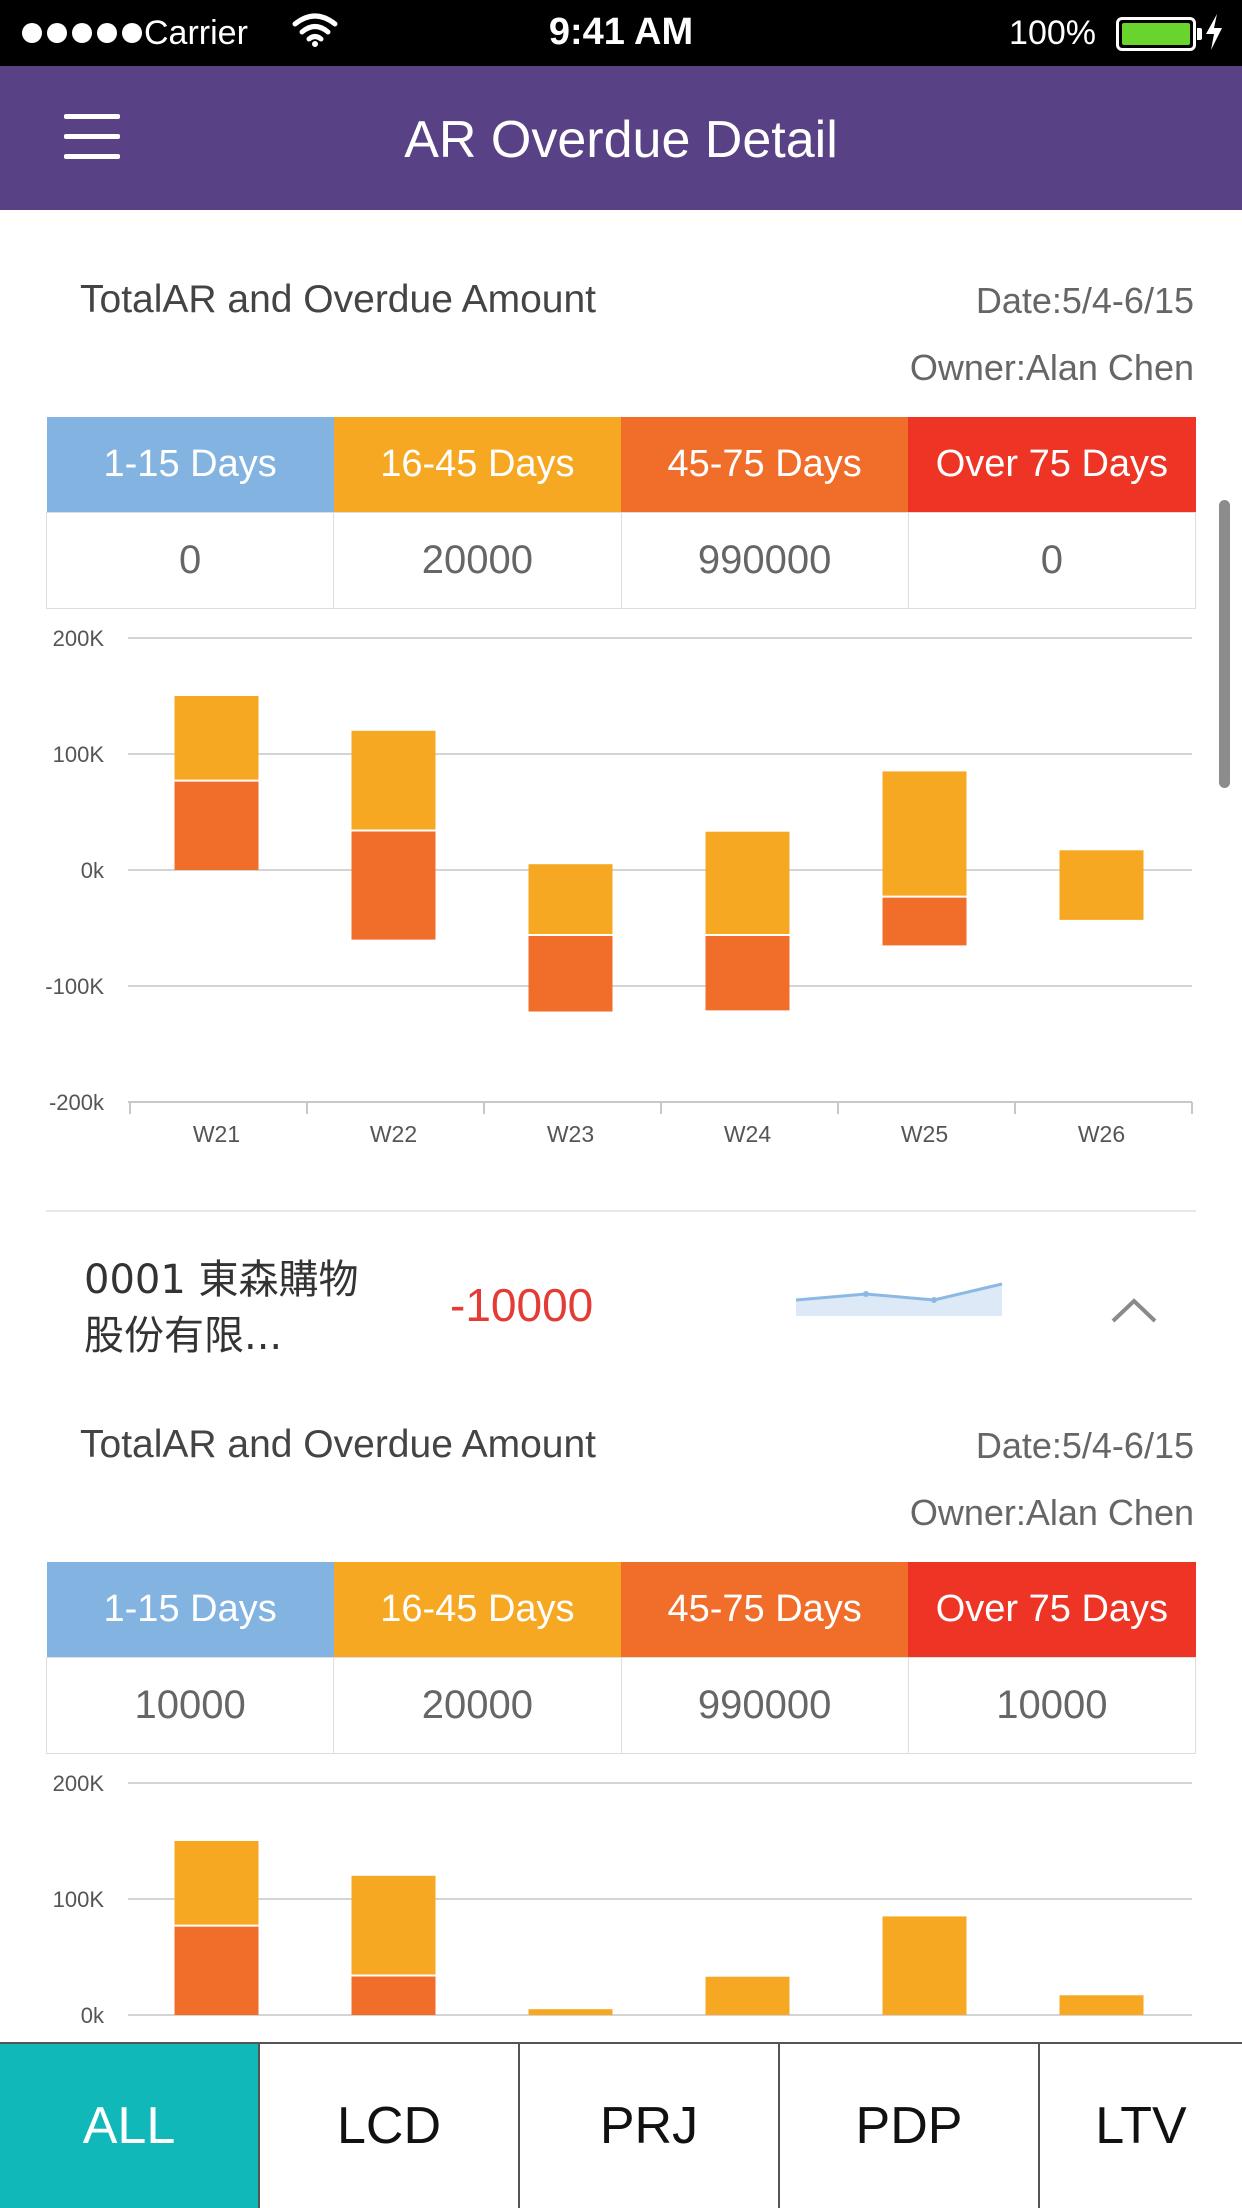 The image size is (1242, 2208). I want to click on x-tick-label: W26, so click(1101, 1134).